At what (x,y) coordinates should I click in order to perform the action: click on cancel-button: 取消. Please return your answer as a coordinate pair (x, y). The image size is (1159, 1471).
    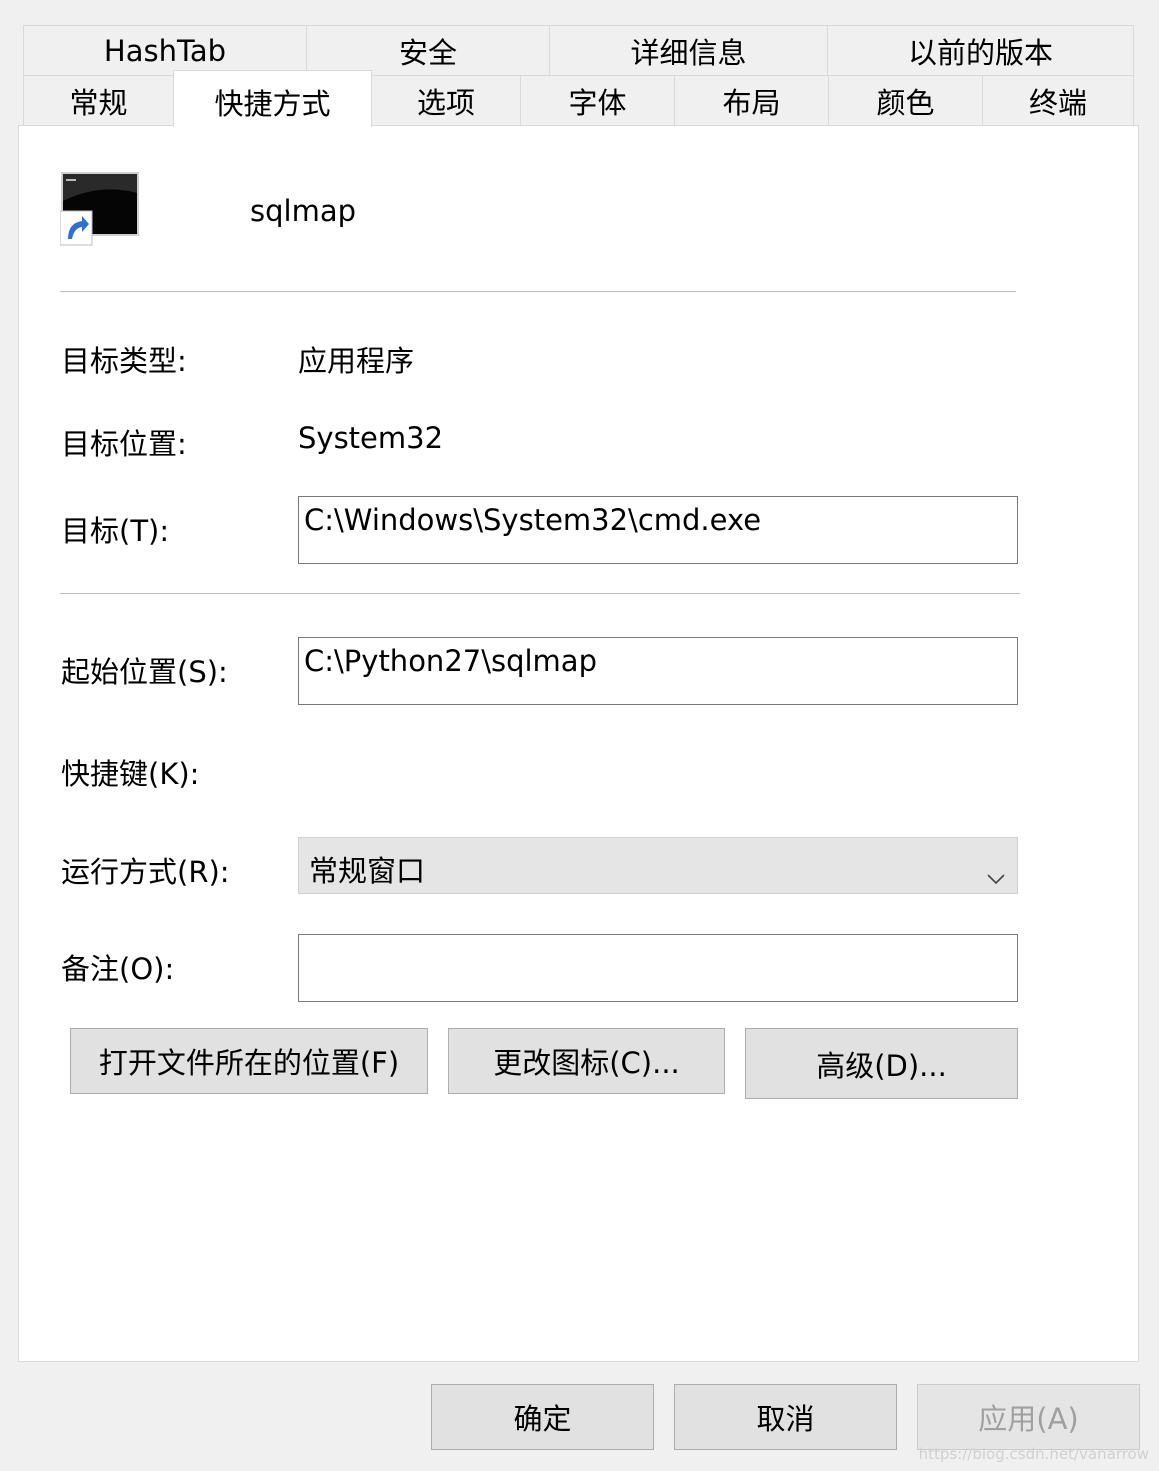
    Looking at the image, I should click on (785, 1417).